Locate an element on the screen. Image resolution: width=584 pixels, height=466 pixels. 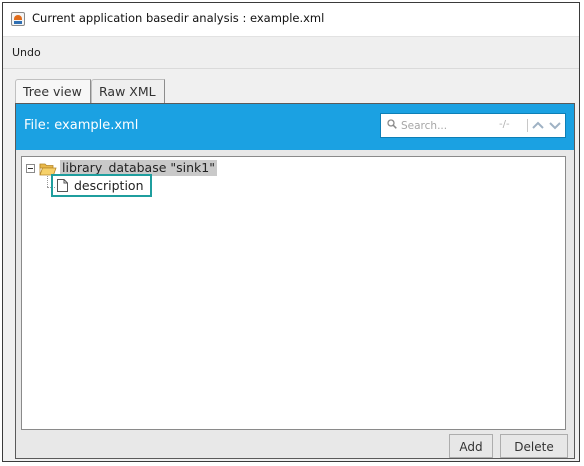
java-app-icon is located at coordinates (18, 19).